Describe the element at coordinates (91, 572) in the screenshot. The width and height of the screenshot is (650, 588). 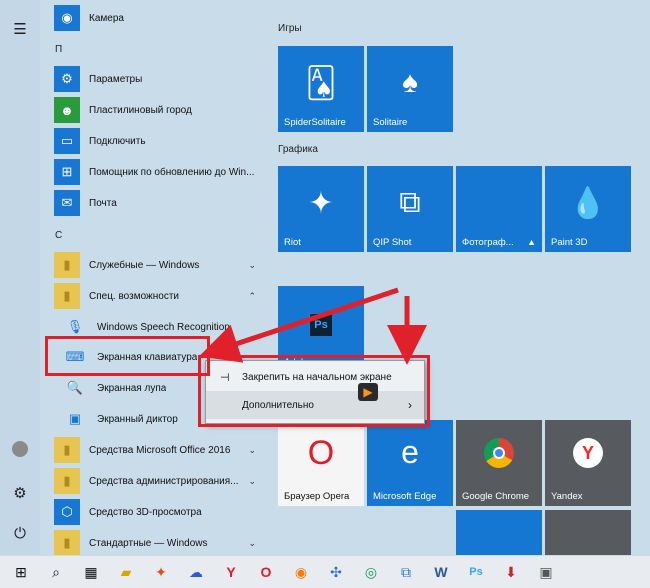
I see `task-view-icon: ▦` at that location.